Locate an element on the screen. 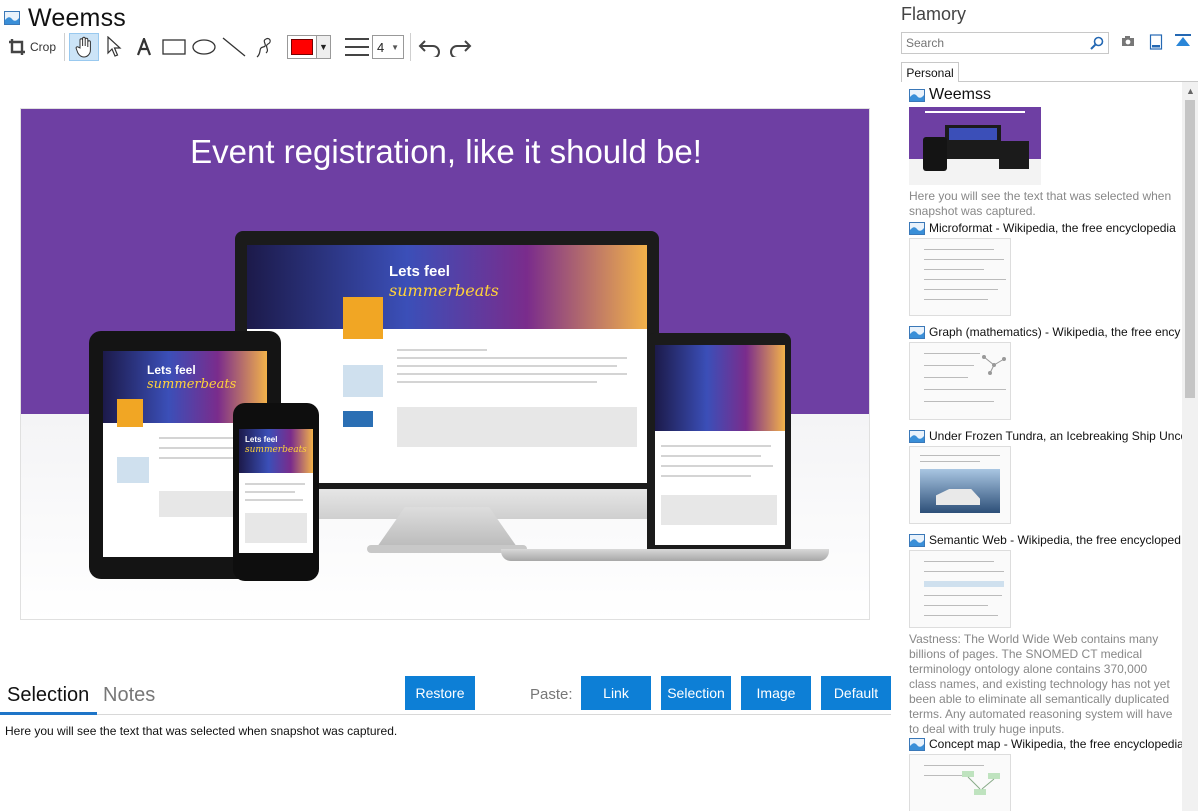  undo-button is located at coordinates (430, 47).